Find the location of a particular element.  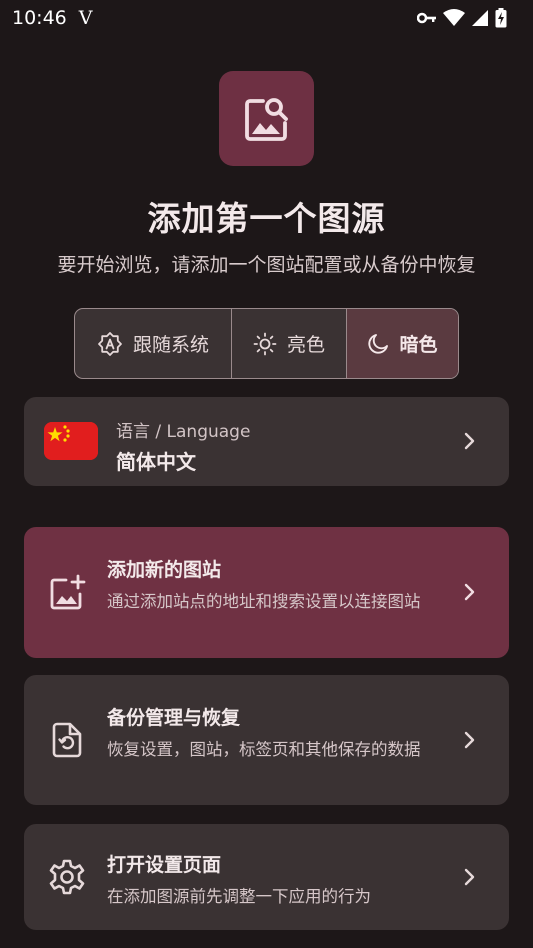

backup-restore-card: 备份管理与恢复 恢复设置，图站，标签页和其他保存的数据 is located at coordinates (266, 740).